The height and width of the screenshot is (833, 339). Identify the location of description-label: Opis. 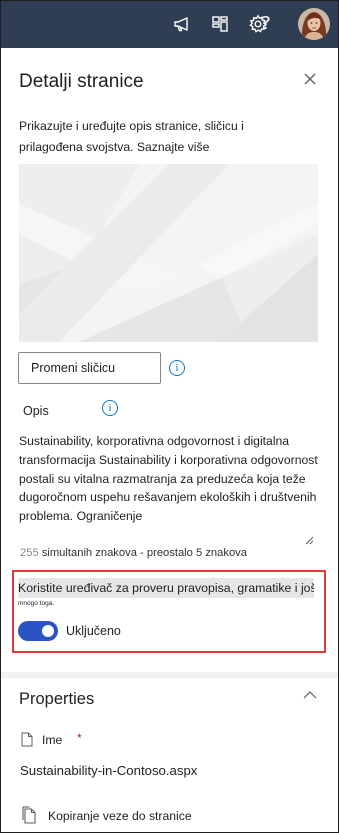
(36, 411).